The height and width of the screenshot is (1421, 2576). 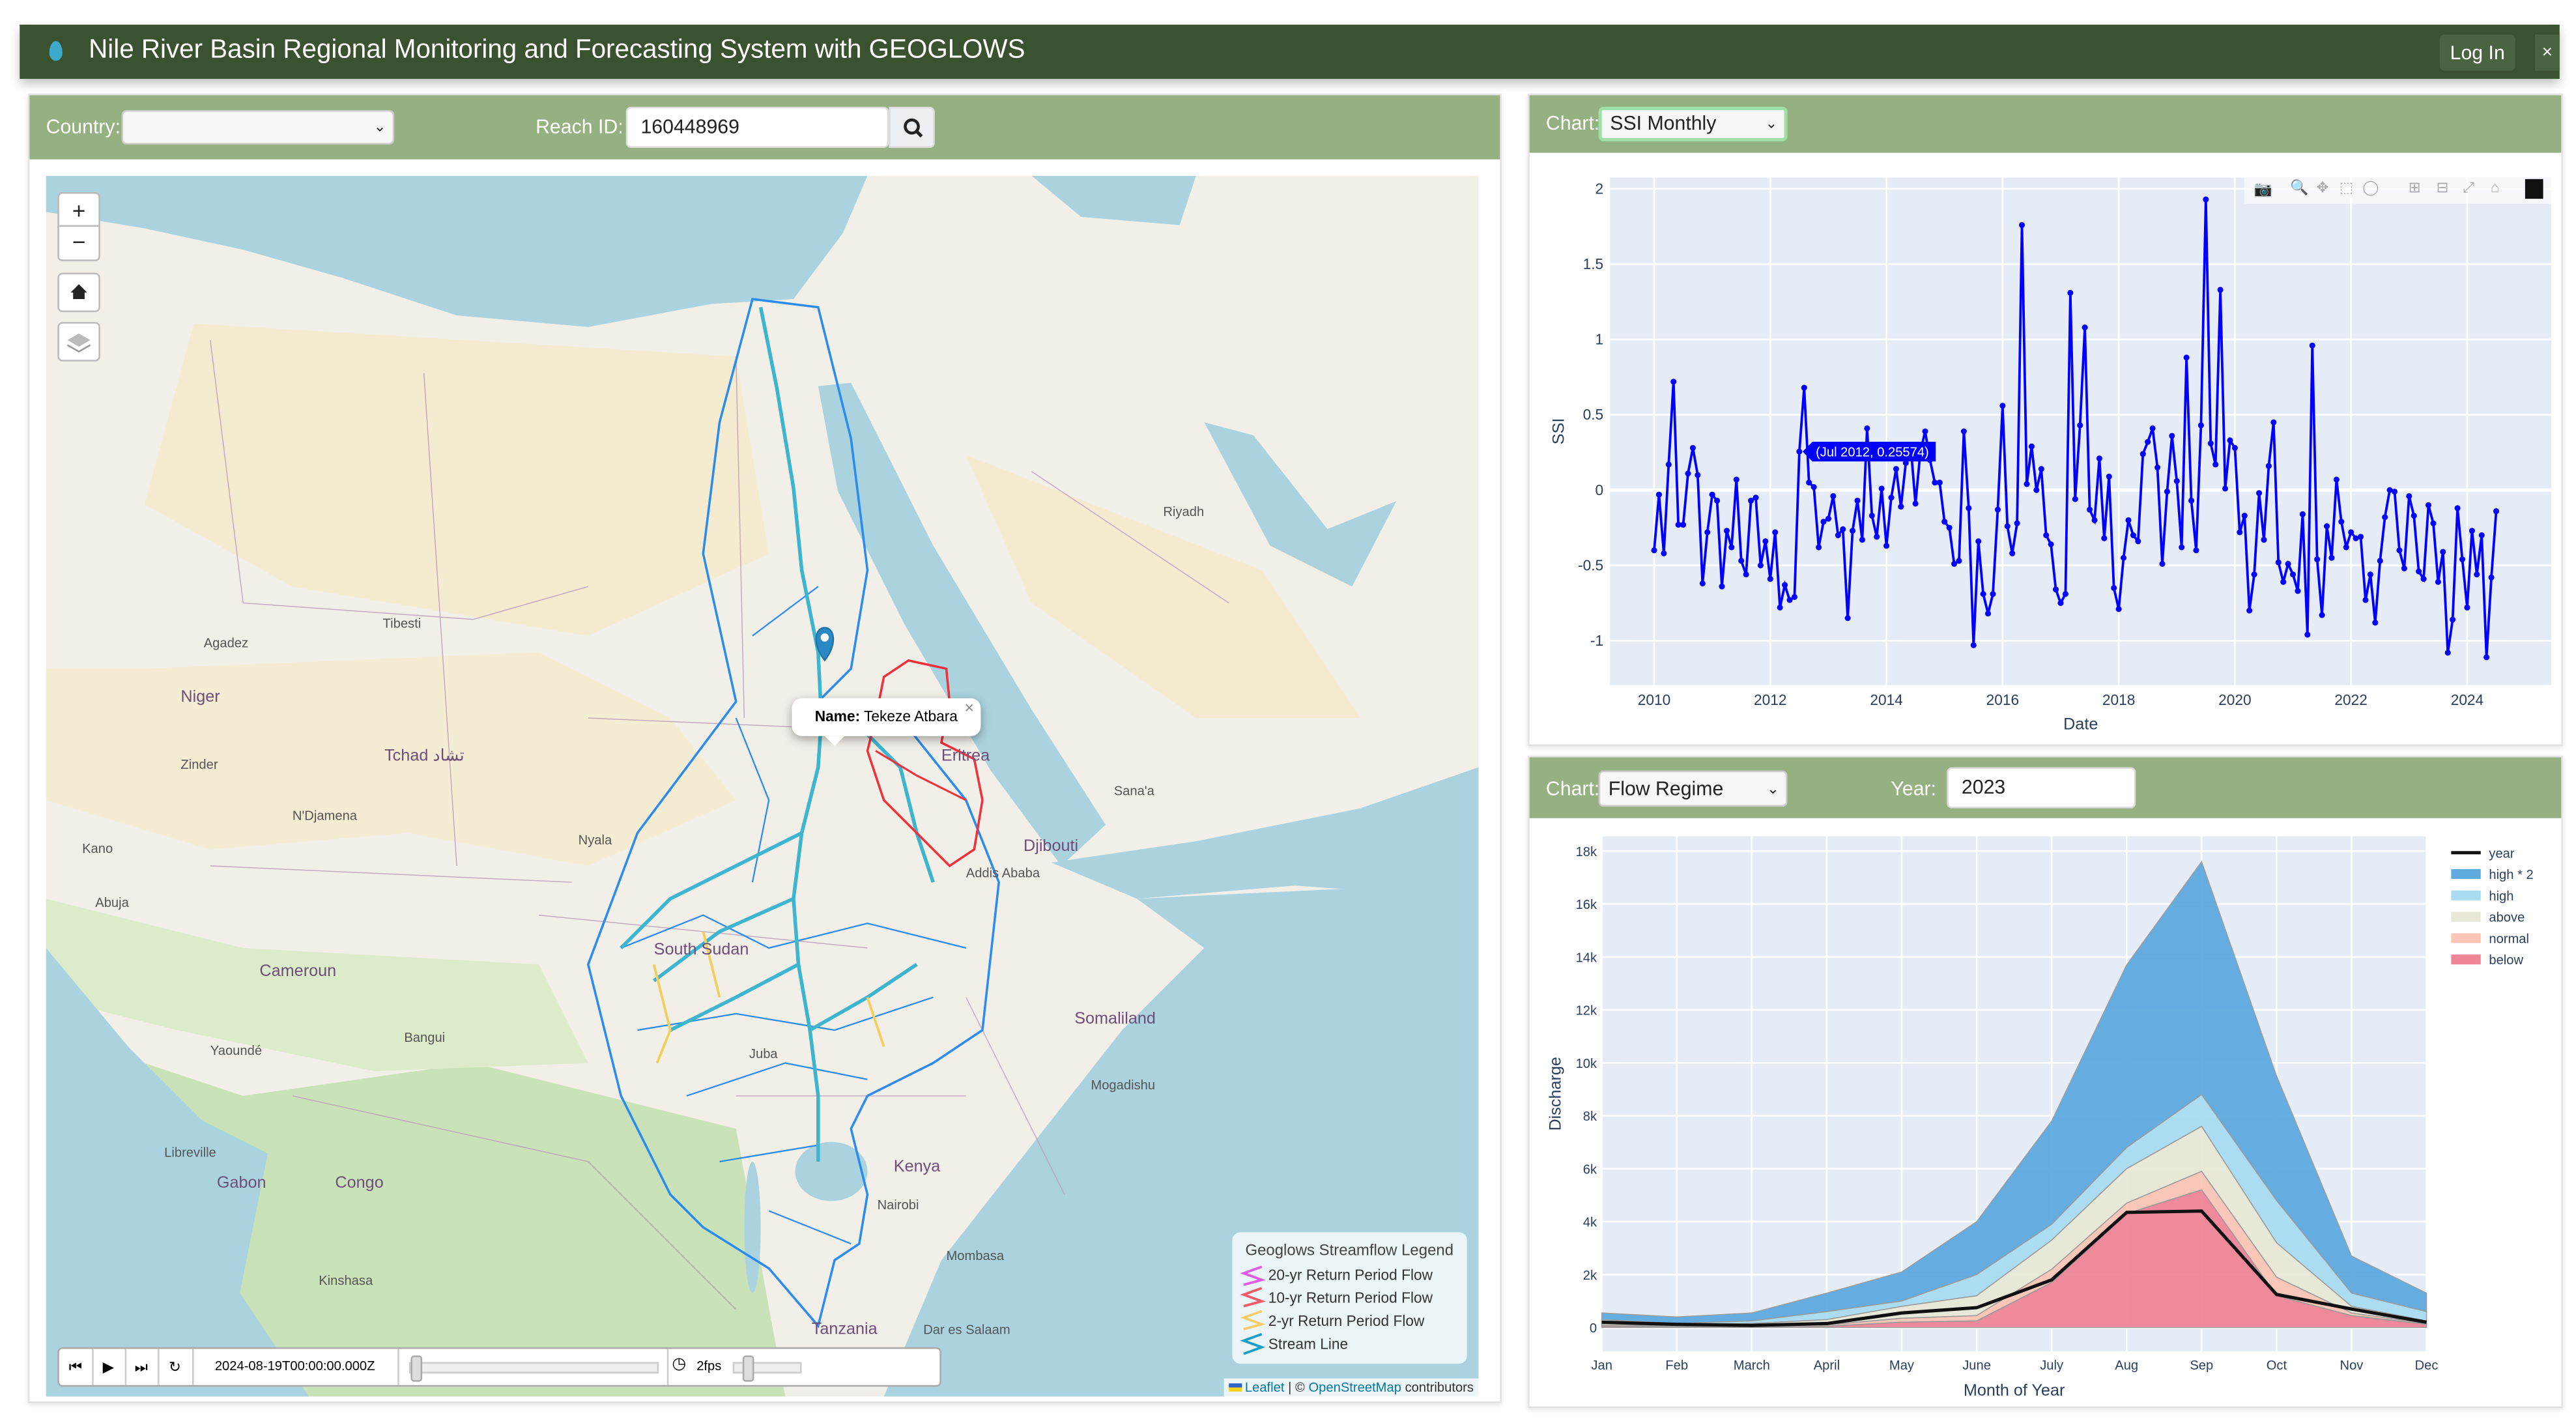 What do you see at coordinates (78, 292) in the screenshot?
I see `home-button` at bounding box center [78, 292].